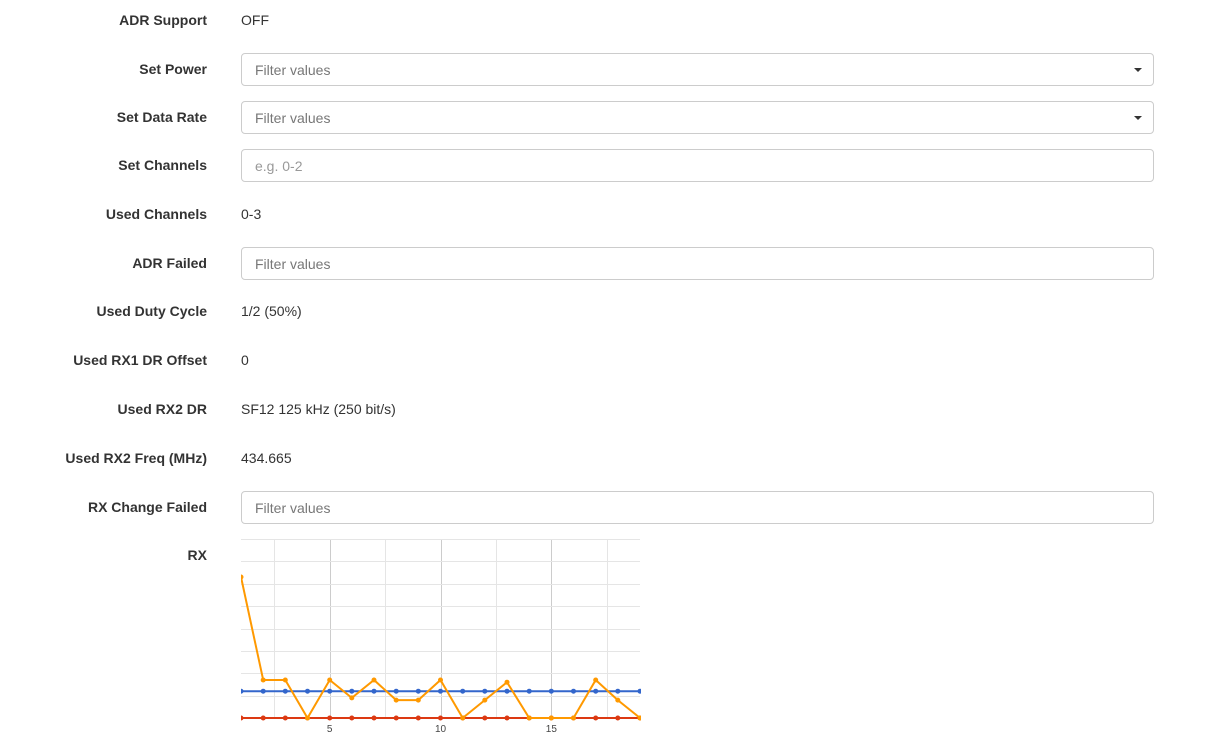 The image size is (1209, 738). Describe the element at coordinates (140, 360) in the screenshot. I see `used-rx1-dr-offset-label: Used RX1 DR Offset` at that location.